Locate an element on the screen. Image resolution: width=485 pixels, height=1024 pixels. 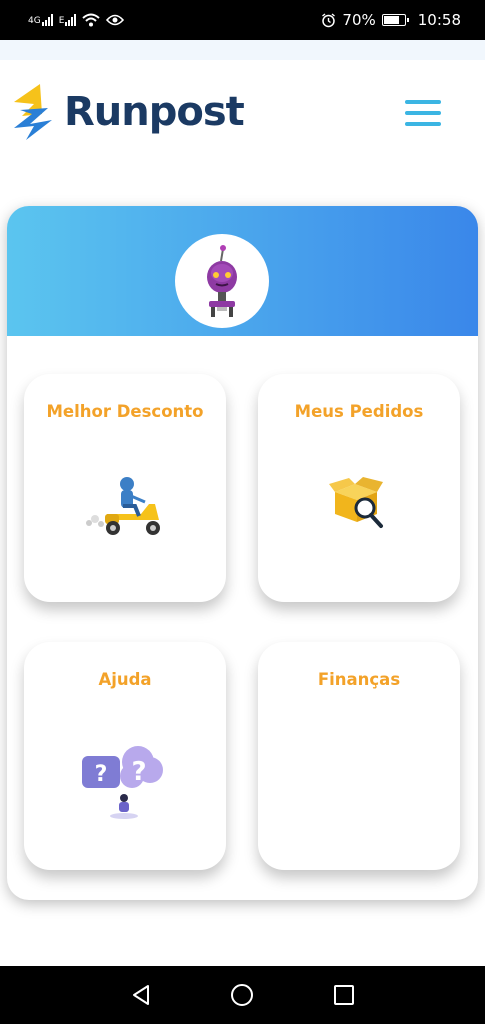
card-title: Ajuda is located at coordinates (125, 679).